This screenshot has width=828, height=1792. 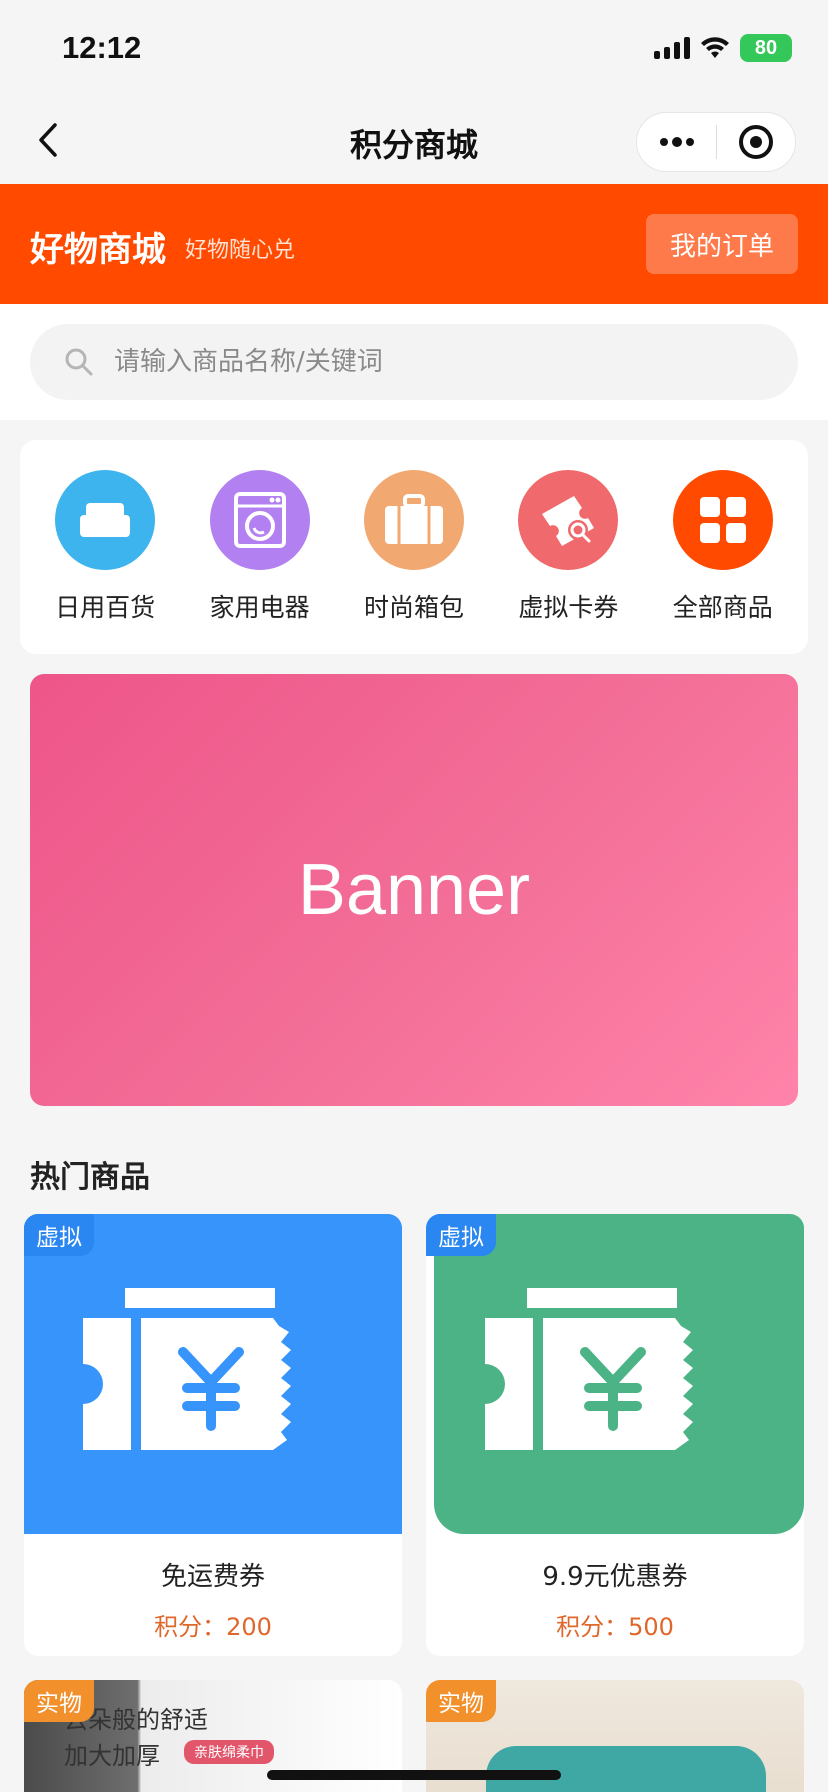 What do you see at coordinates (414, 1775) in the screenshot?
I see `home-indicator` at bounding box center [414, 1775].